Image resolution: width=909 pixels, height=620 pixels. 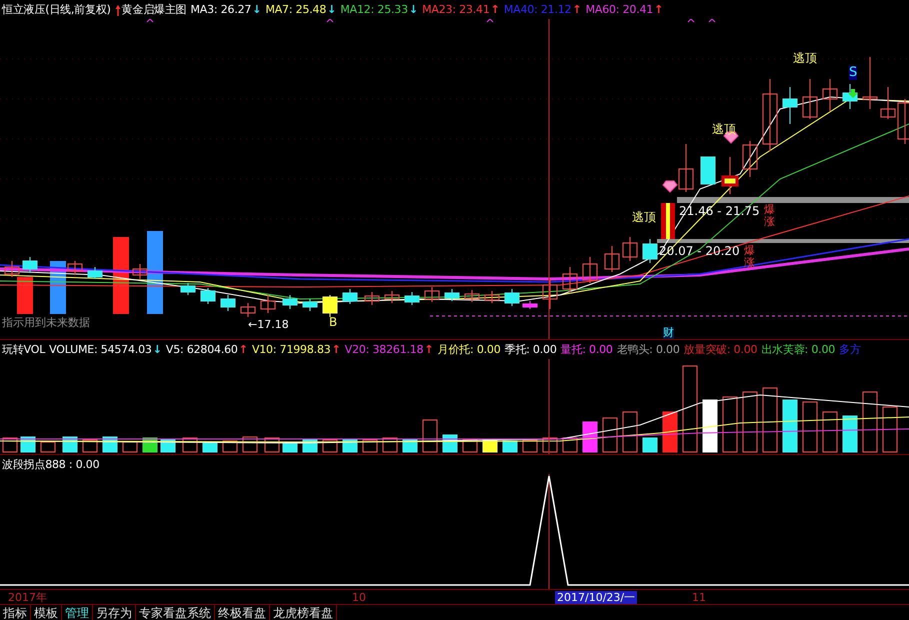 I want to click on indicator-value: 月价托: 0.00, so click(x=469, y=349).